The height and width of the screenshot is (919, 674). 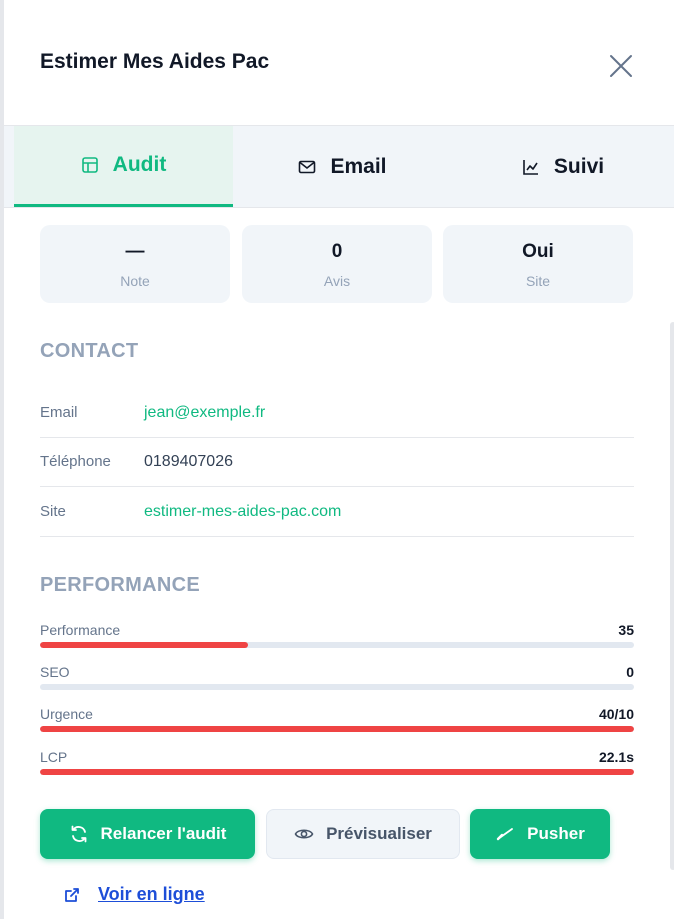 What do you see at coordinates (54, 757) in the screenshot?
I see `metric-label: LCP` at bounding box center [54, 757].